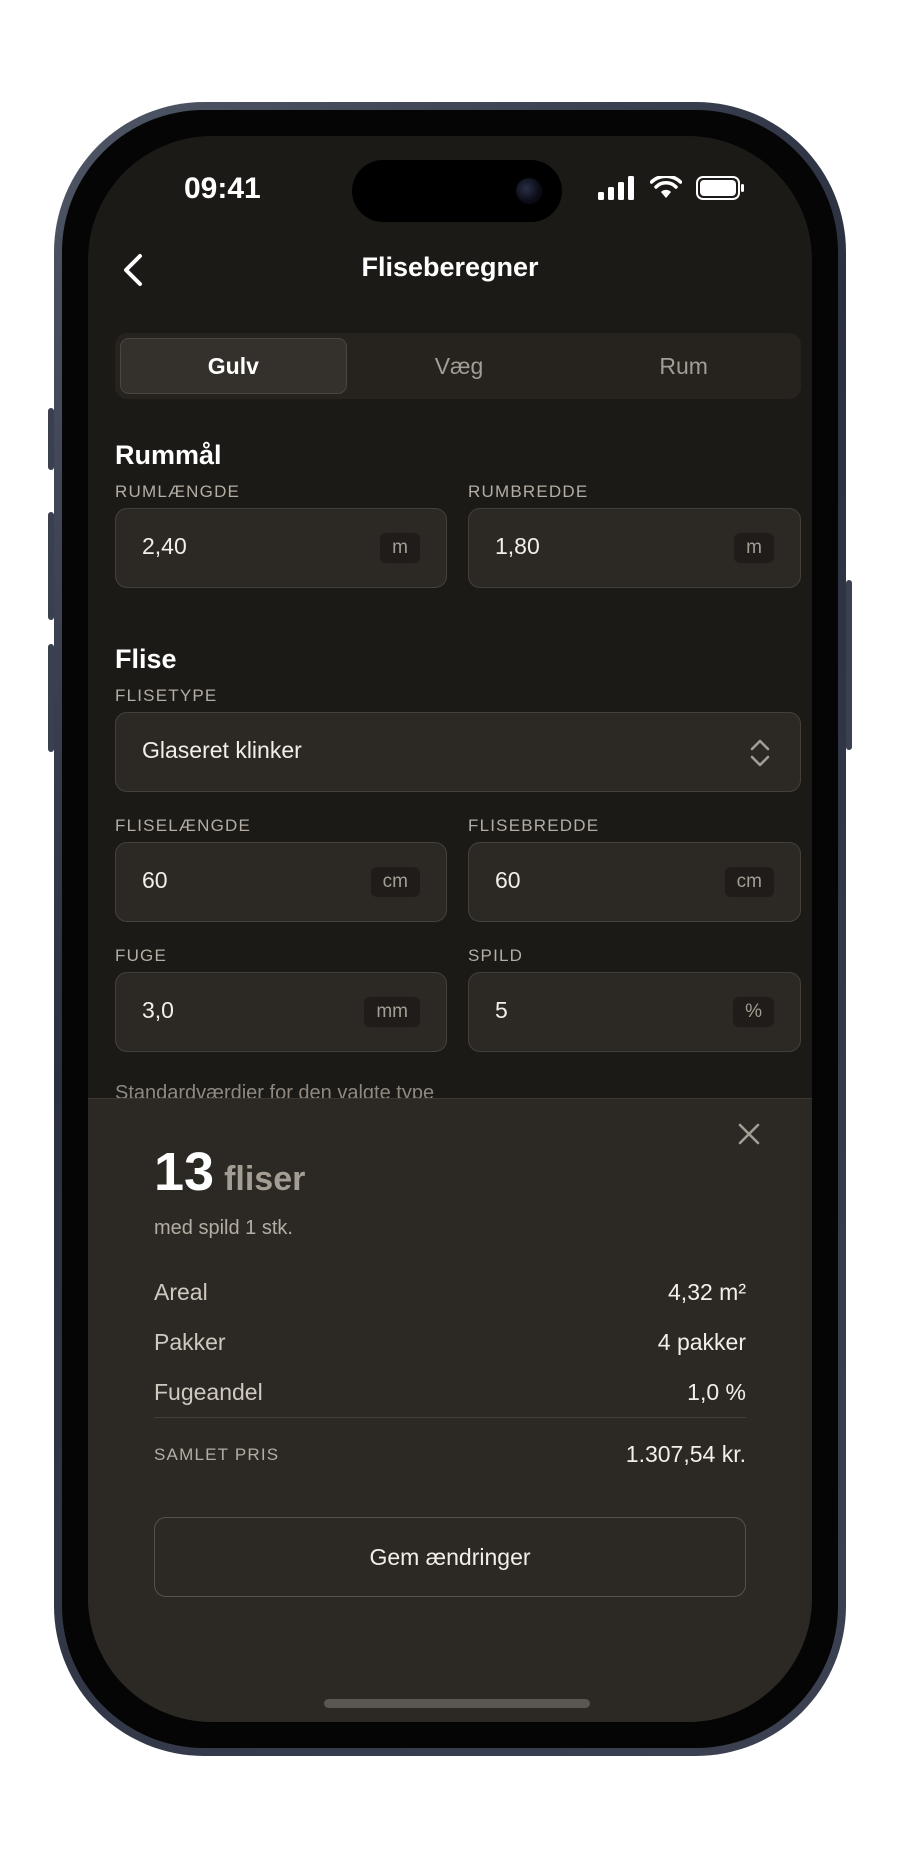 Image resolution: width=900 pixels, height=1860 pixels. I want to click on tile-width-unit: cm, so click(749, 882).